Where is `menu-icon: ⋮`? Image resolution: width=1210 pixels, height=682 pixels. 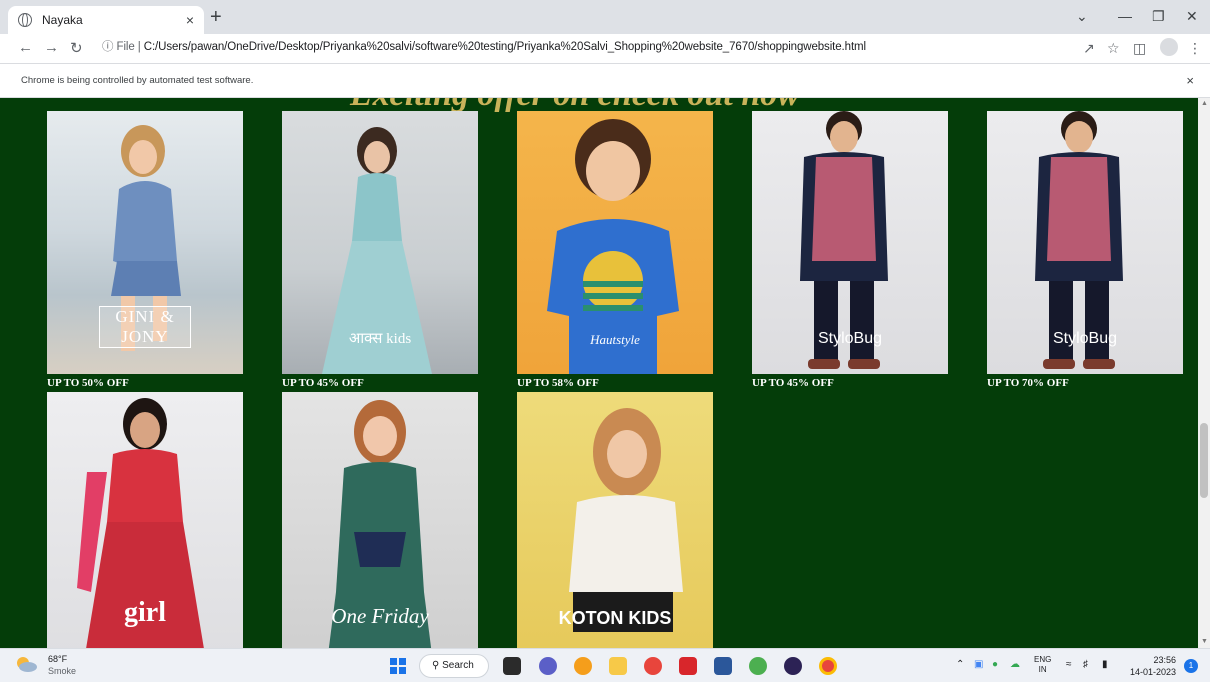
menu-icon: ⋮ is located at coordinates (1195, 48).